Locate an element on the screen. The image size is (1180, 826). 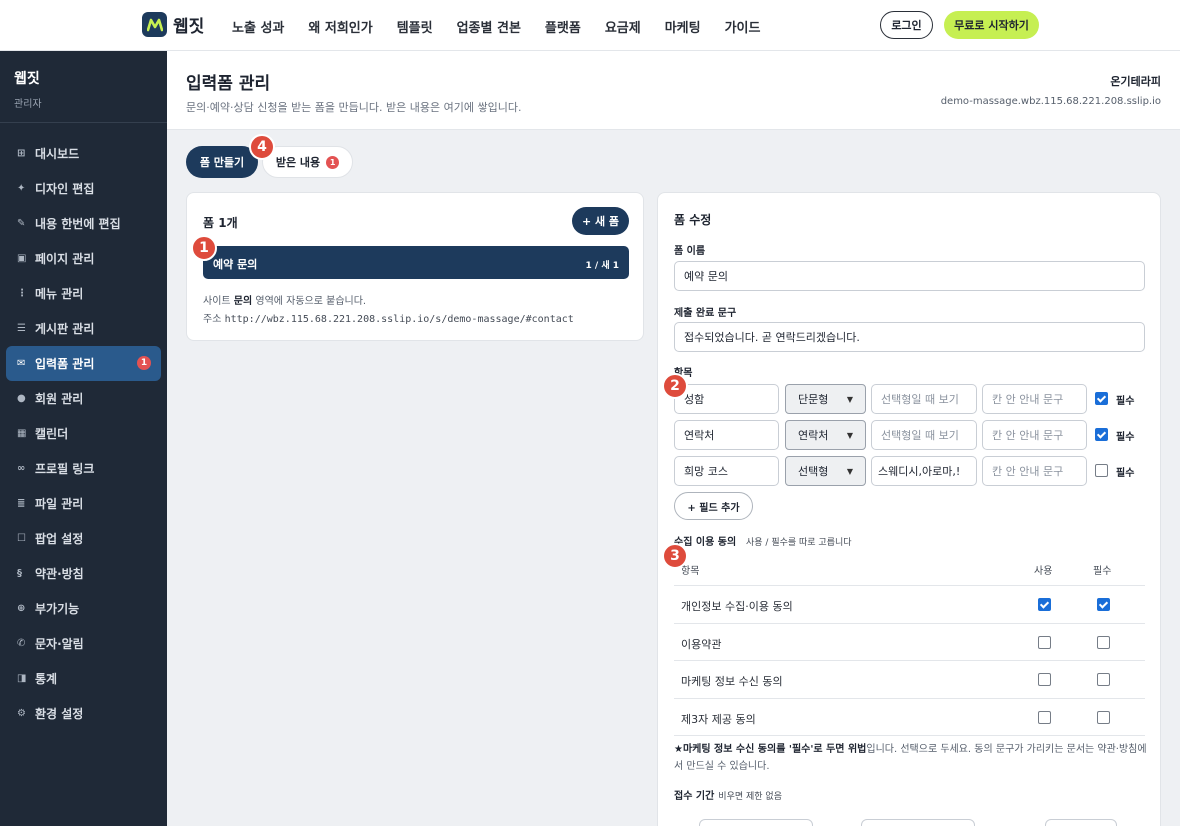
period-extra-input is located at coordinates (1081, 822).